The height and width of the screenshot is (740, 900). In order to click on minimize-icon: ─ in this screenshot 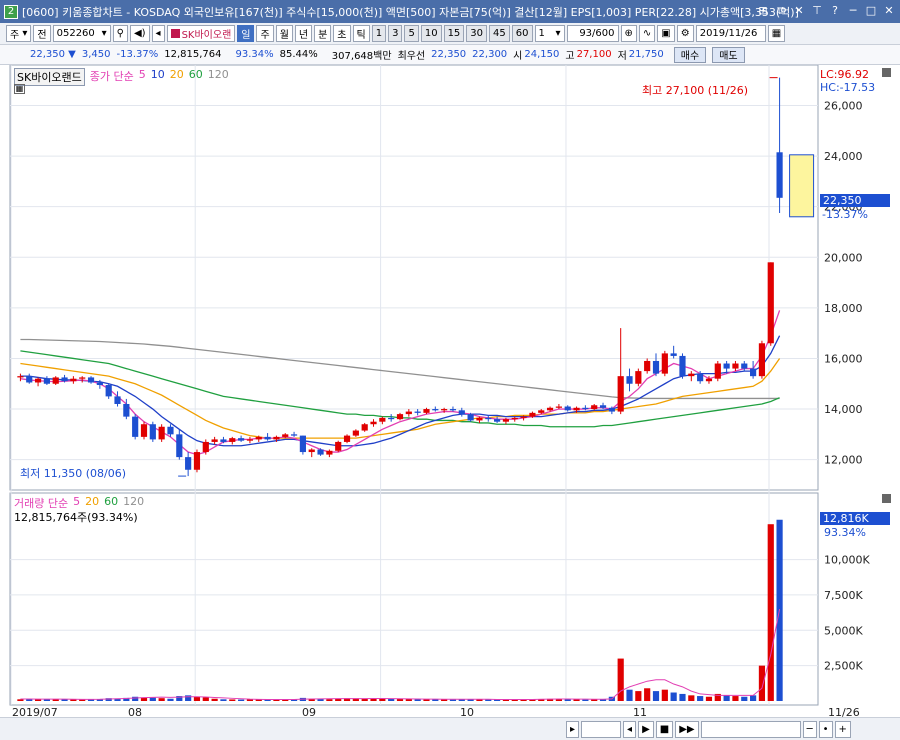, I will do `click(853, 10)`.